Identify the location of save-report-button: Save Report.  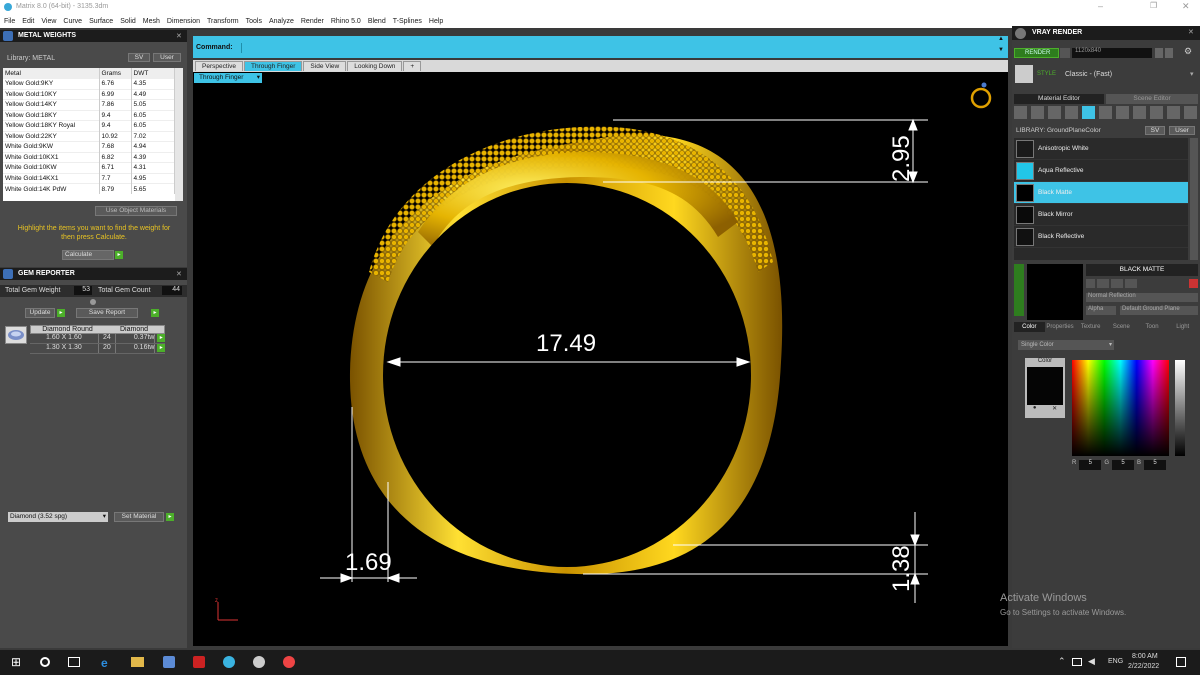
(107, 313).